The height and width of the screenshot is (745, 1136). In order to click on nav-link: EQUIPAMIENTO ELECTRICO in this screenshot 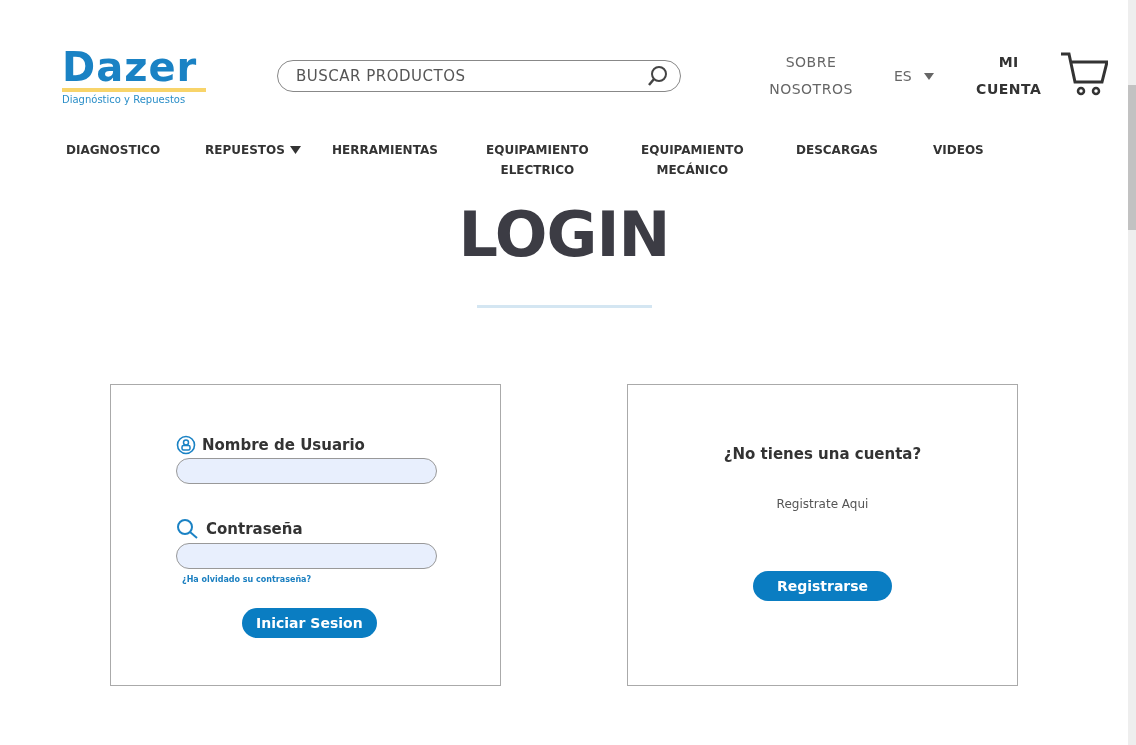, I will do `click(563, 160)`.